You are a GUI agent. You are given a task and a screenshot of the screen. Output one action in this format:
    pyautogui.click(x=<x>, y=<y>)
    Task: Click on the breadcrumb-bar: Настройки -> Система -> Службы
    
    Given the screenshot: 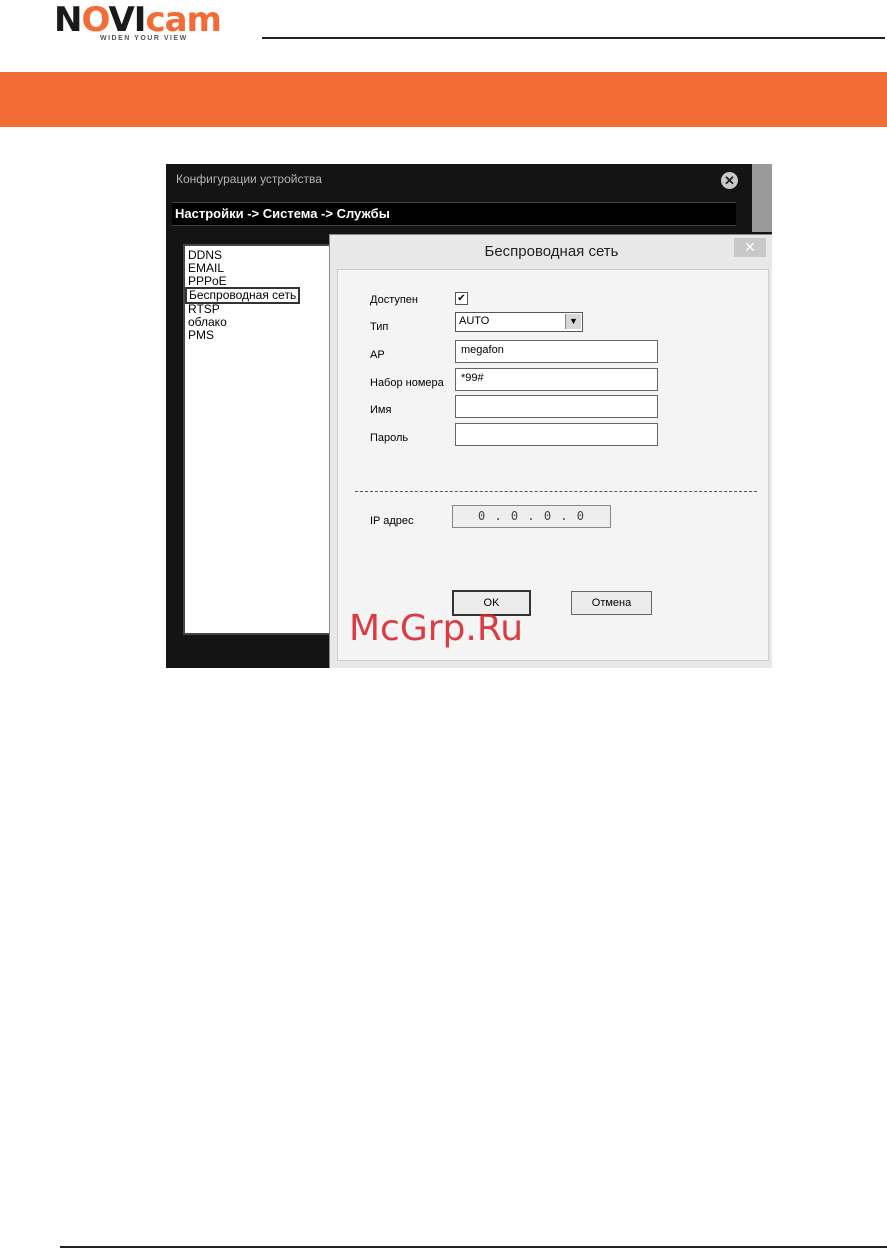 What is the action you would take?
    pyautogui.click(x=454, y=214)
    